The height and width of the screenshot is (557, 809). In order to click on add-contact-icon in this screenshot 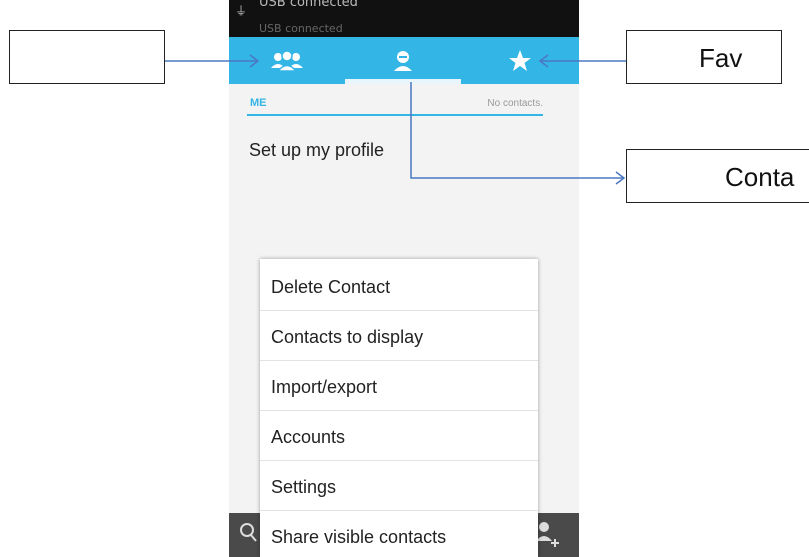, I will do `click(548, 536)`.